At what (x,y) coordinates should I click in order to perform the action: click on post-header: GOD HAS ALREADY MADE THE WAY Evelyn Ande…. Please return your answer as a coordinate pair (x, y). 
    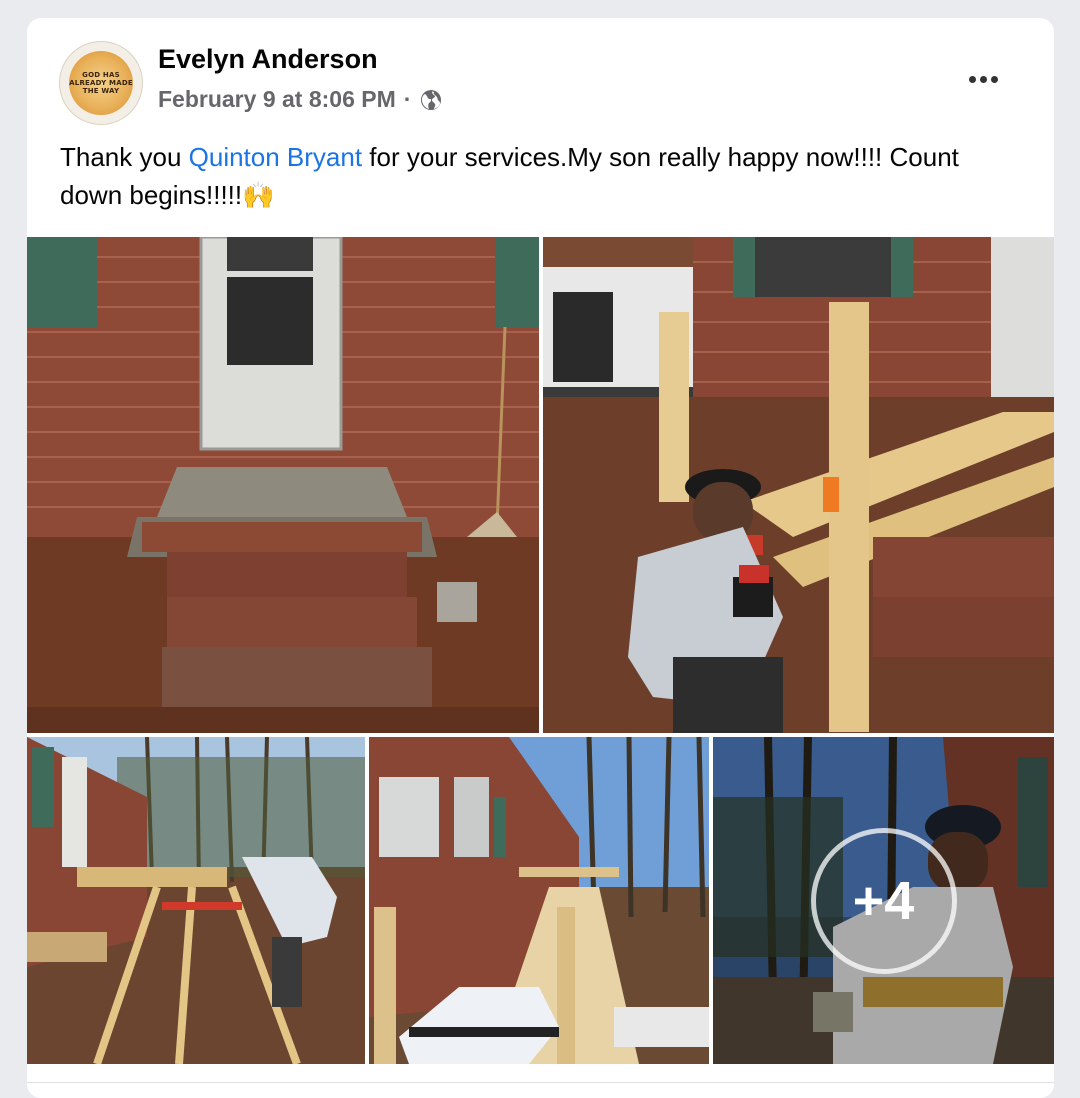
    Looking at the image, I should click on (540, 78).